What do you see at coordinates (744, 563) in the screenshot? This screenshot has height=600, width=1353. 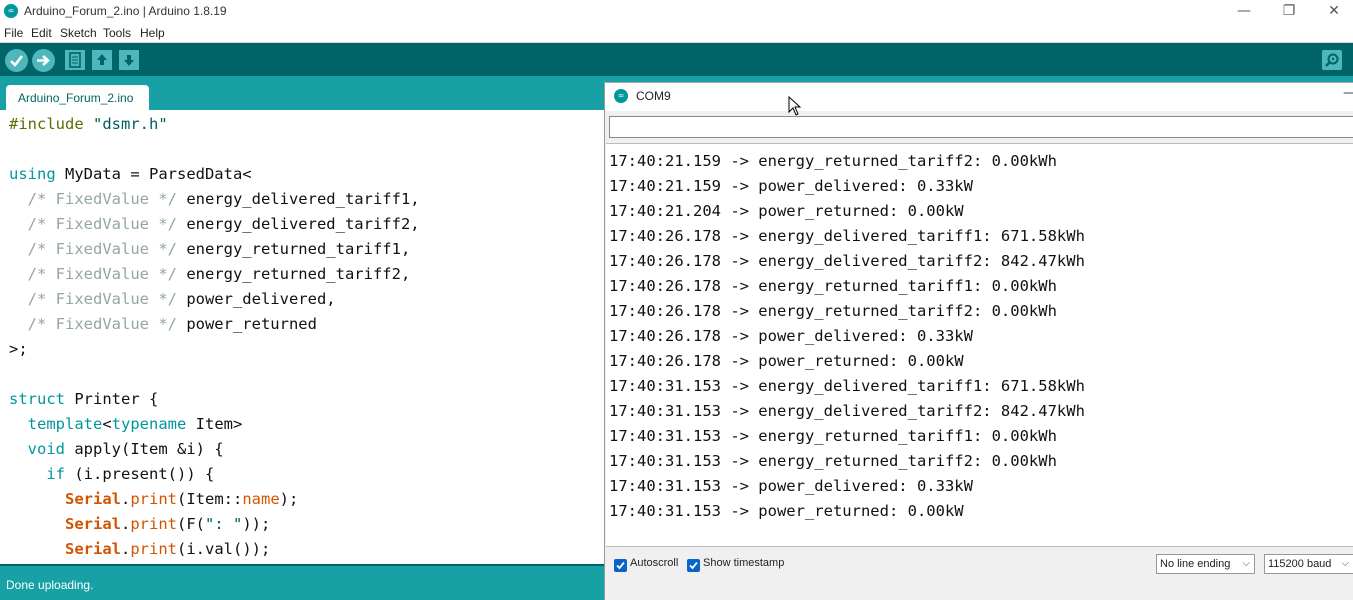 I see `show-timestamp-label: Show timestamp` at bounding box center [744, 563].